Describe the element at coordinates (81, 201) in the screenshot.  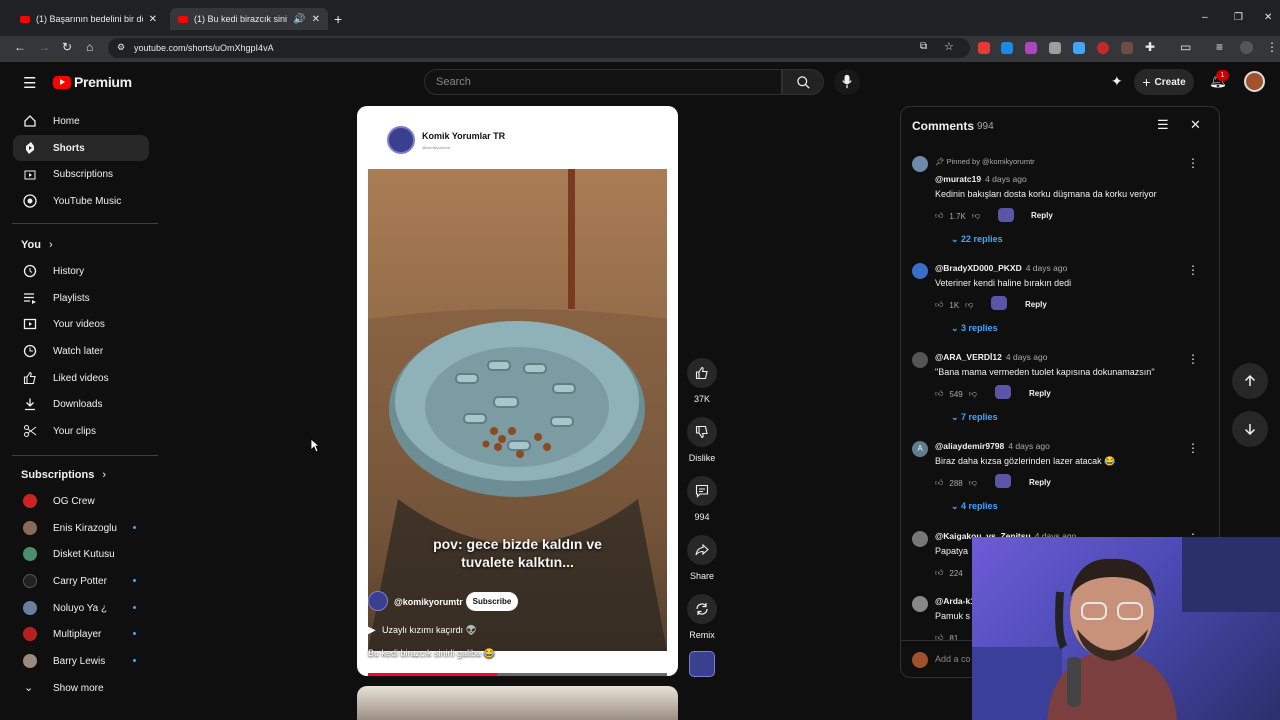
I see `sidebar-item-youtube-music: YouTube Music` at that location.